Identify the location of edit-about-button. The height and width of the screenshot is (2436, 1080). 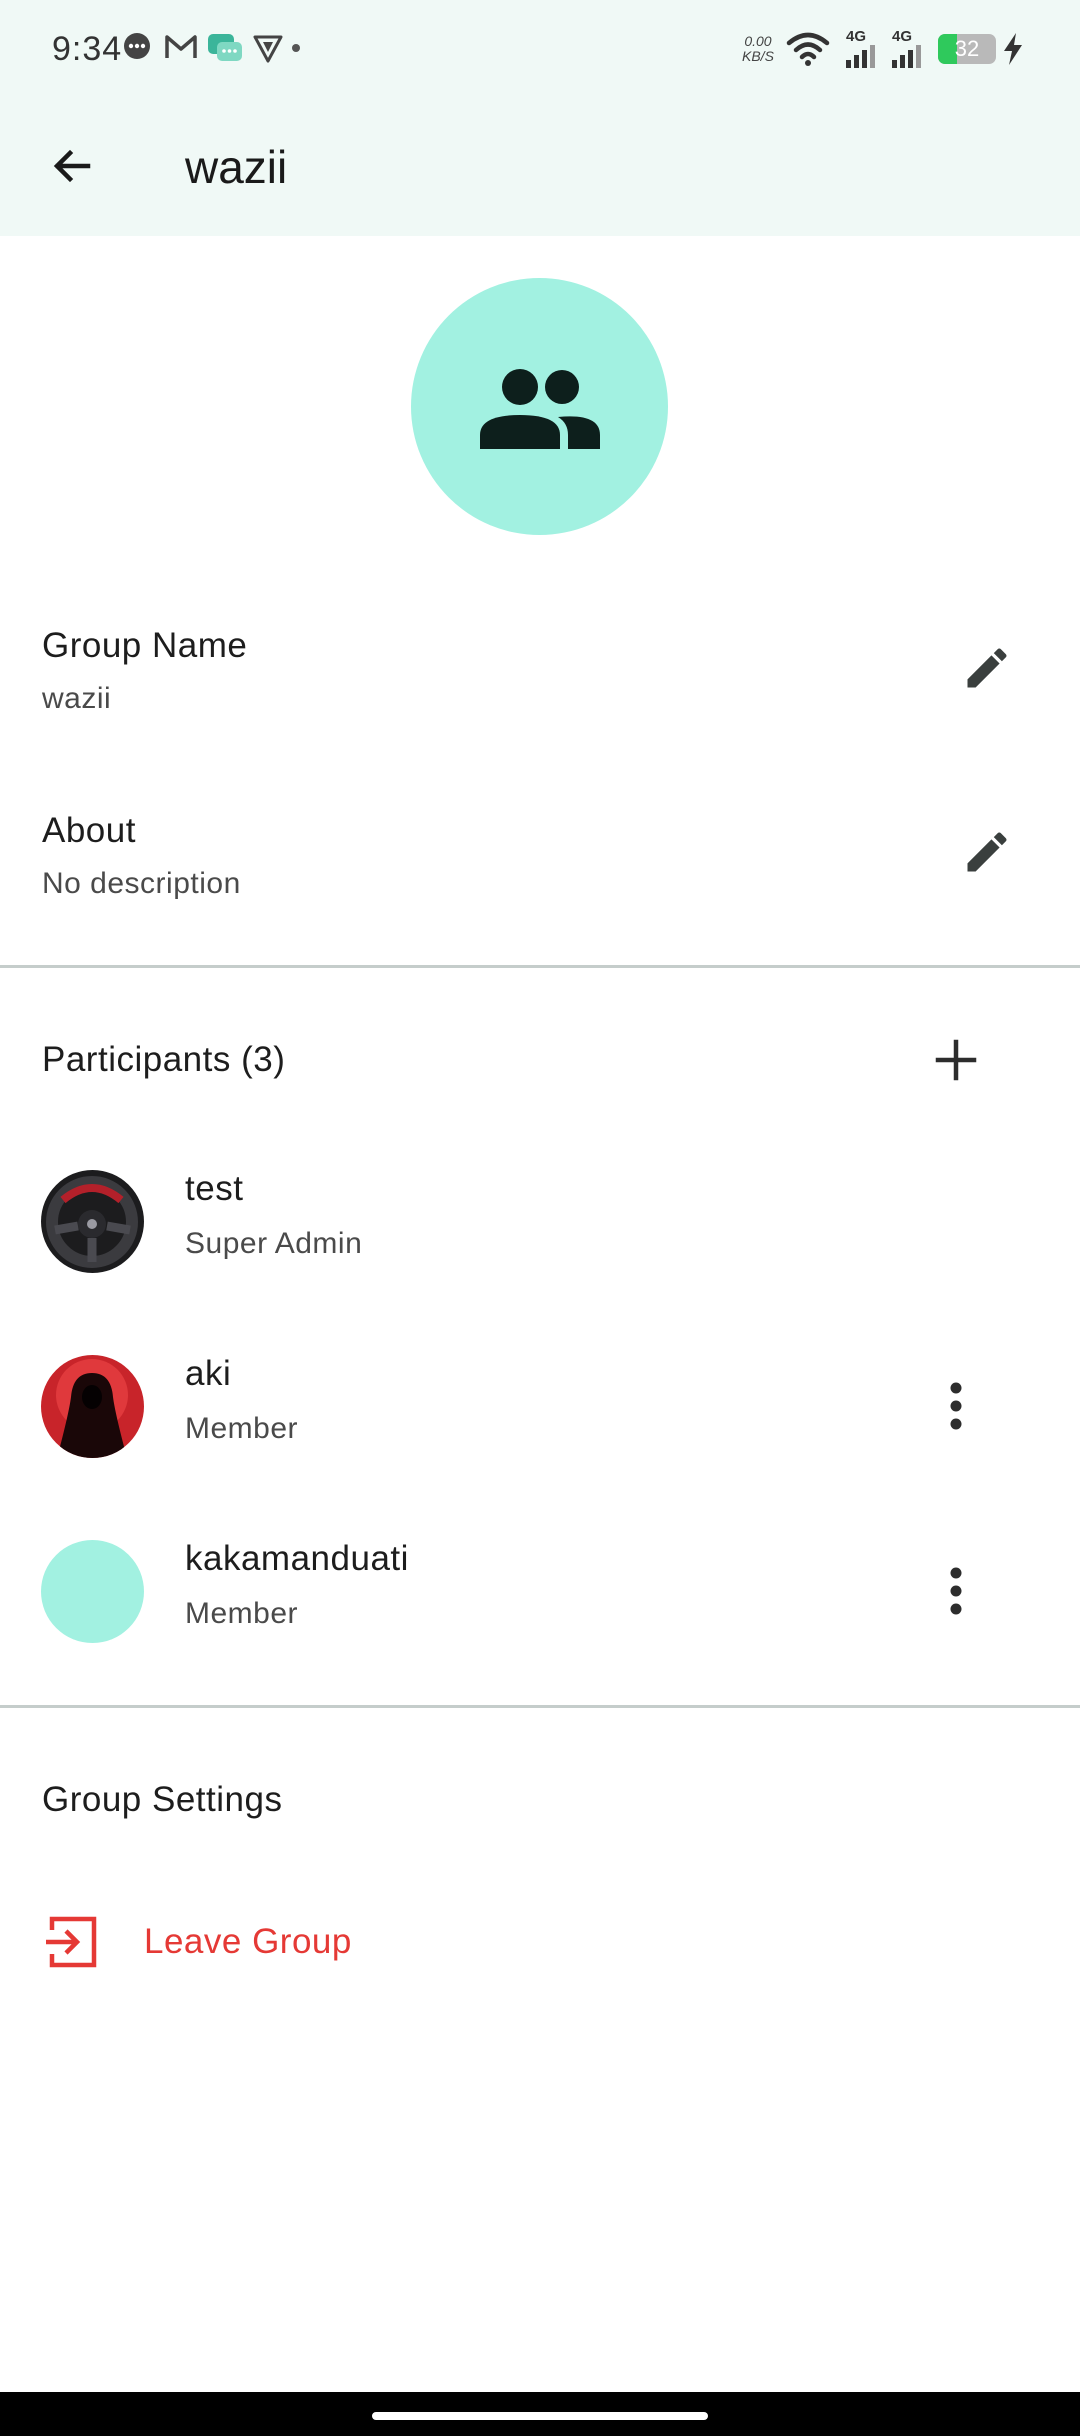
(987, 852).